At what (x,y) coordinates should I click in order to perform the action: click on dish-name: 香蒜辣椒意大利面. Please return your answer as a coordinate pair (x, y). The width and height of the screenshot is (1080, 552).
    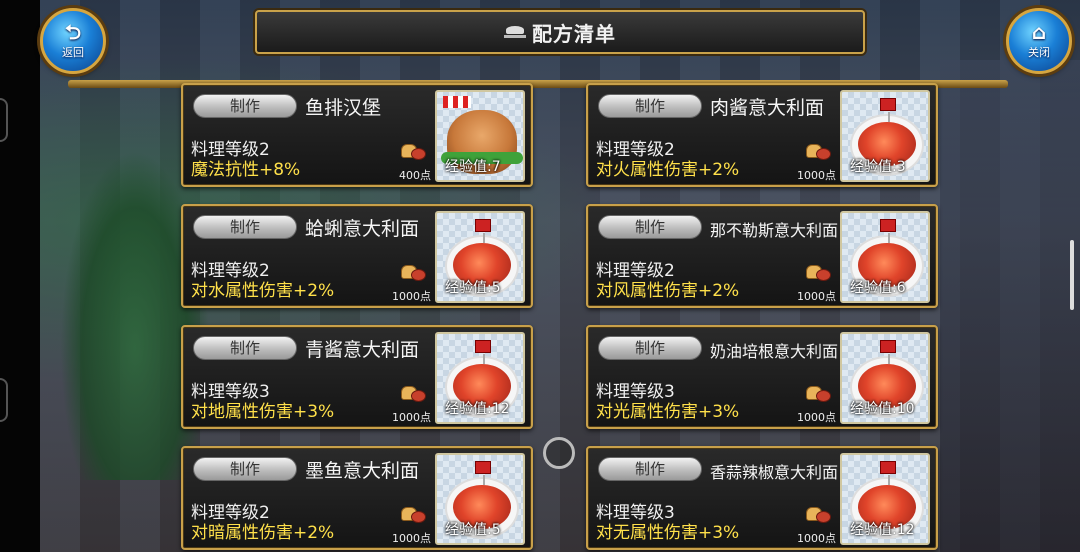
    Looking at the image, I should click on (774, 472).